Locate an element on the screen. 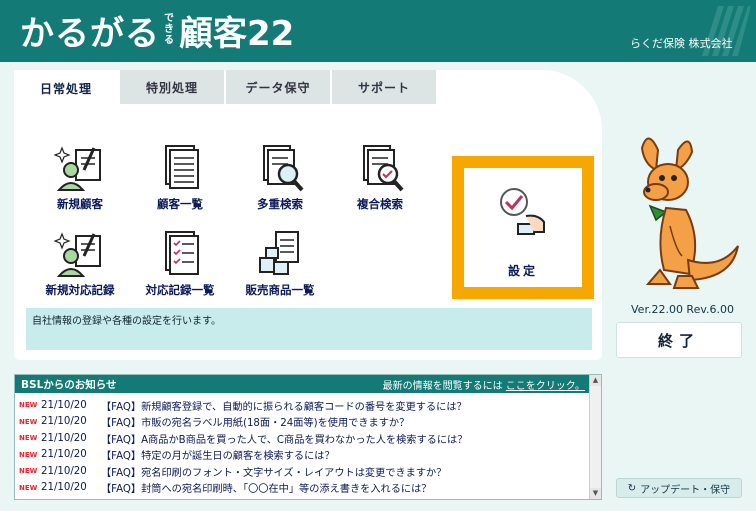  refresh-icon: ↻ is located at coordinates (632, 488).